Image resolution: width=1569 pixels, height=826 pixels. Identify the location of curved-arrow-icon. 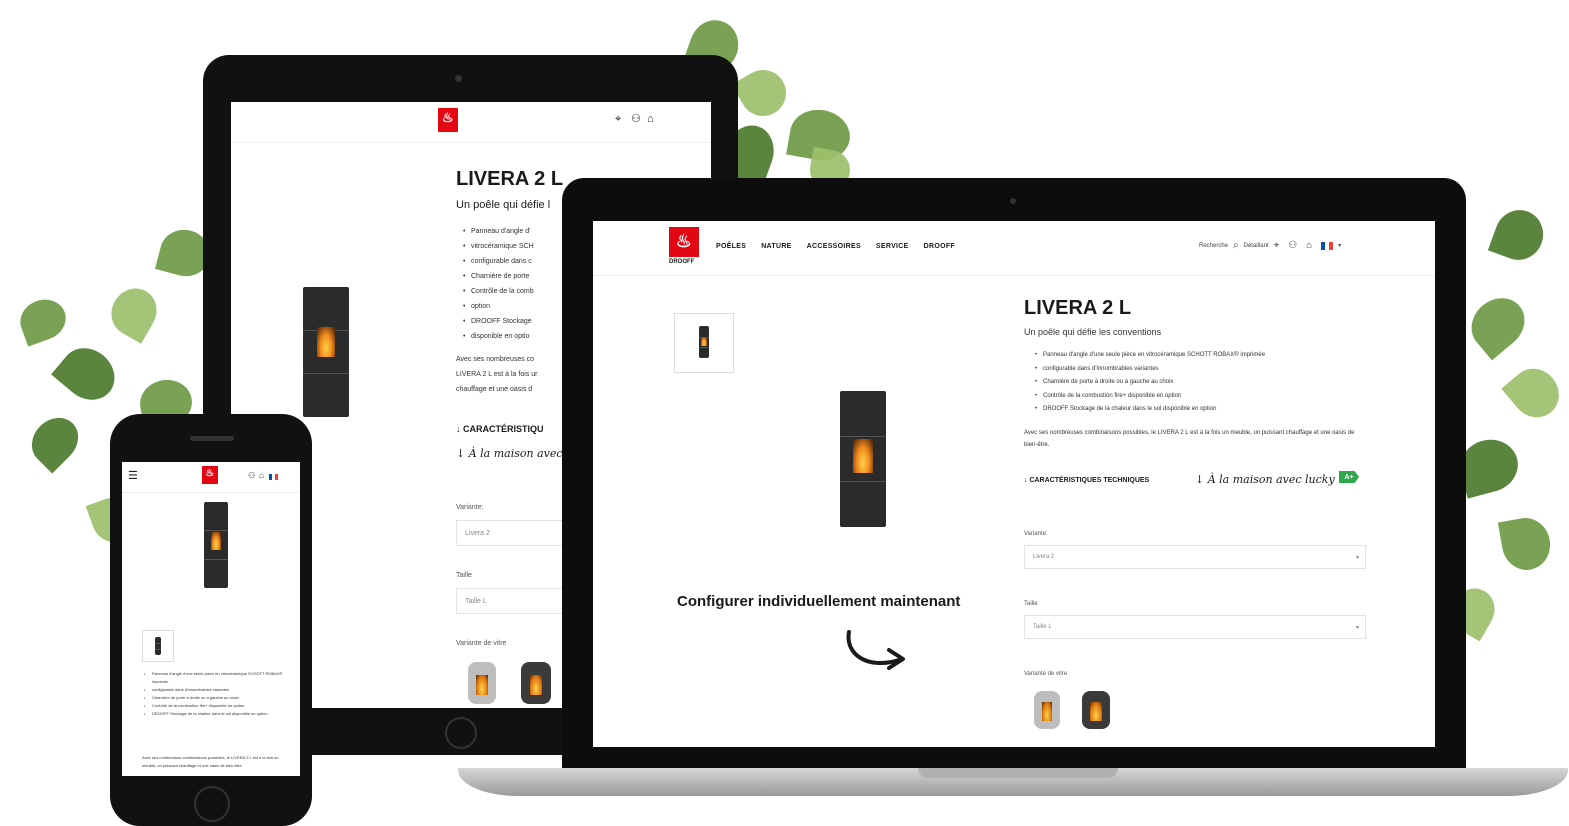
(875, 650).